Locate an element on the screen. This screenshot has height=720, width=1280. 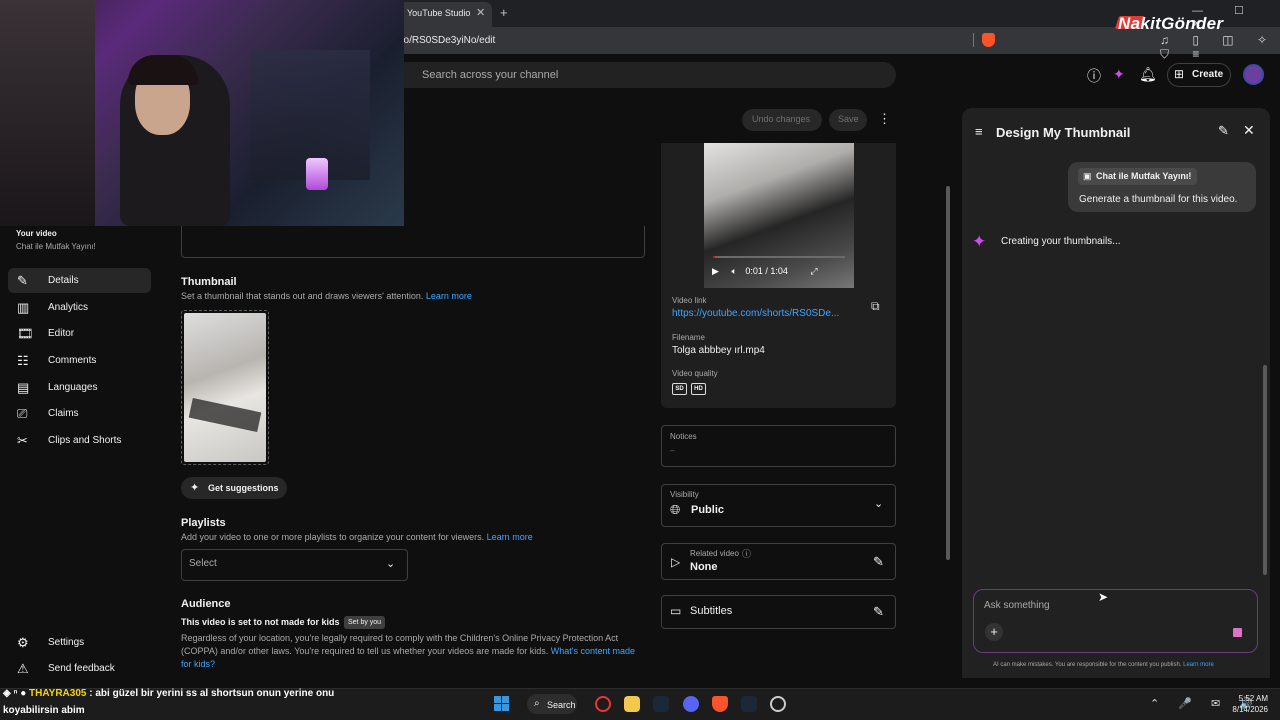
filename: Tolga abbbey ırl.mp4 is located at coordinates (718, 350).